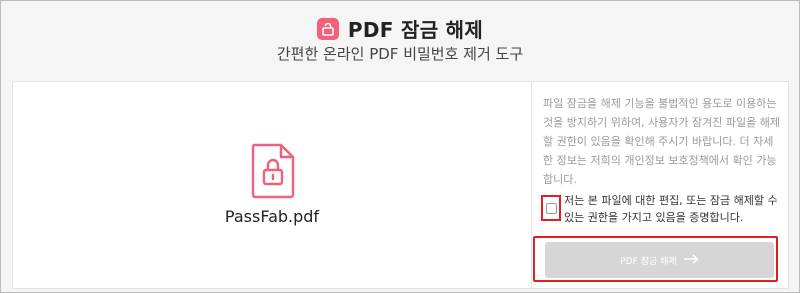  I want to click on unlock-button: PDF 잠금 해제, so click(659, 260).